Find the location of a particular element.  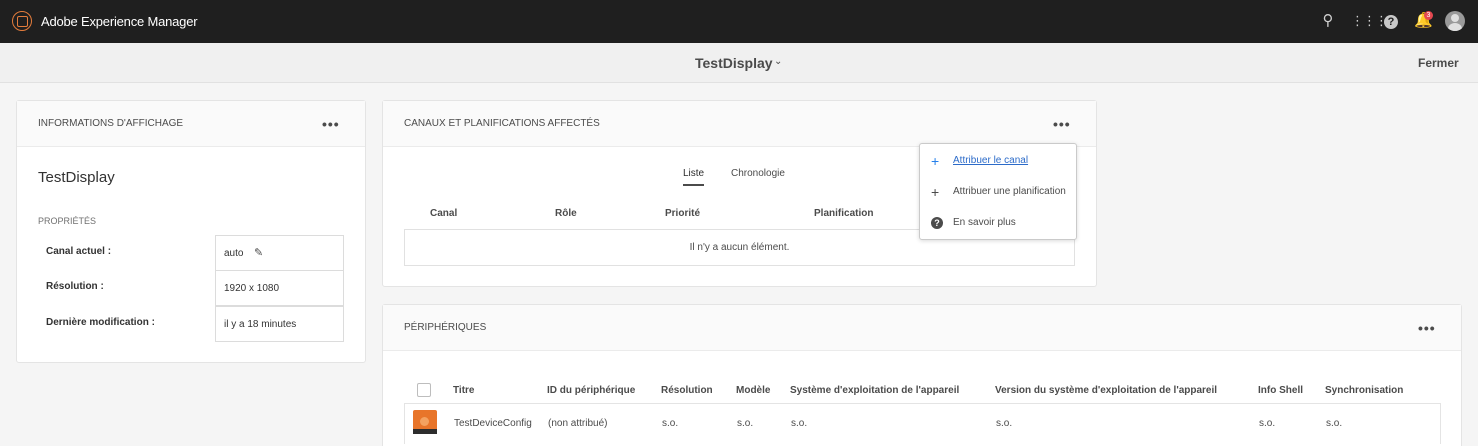

assign-channel-item: + Attribuer le canal is located at coordinates (998, 162).